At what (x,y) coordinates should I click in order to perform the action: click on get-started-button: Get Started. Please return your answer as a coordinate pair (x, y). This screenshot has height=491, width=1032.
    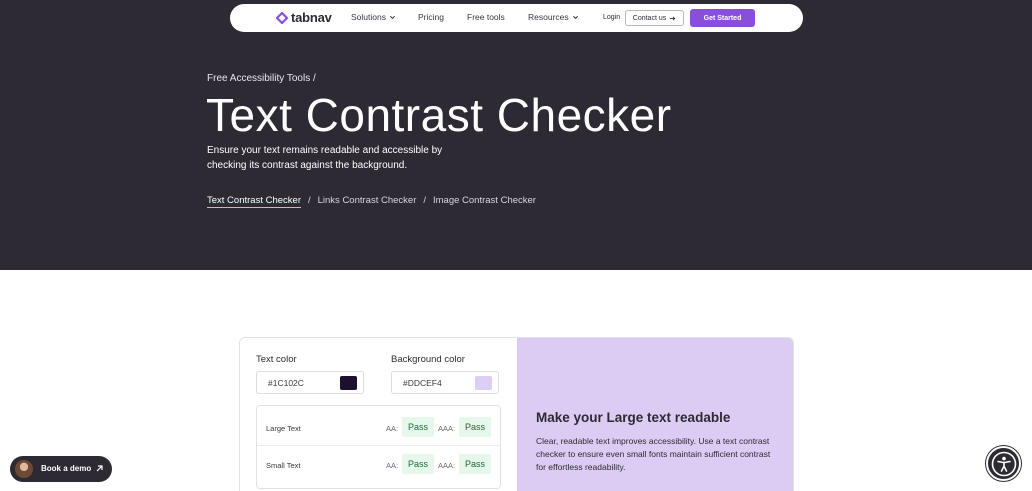
    Looking at the image, I should click on (722, 18).